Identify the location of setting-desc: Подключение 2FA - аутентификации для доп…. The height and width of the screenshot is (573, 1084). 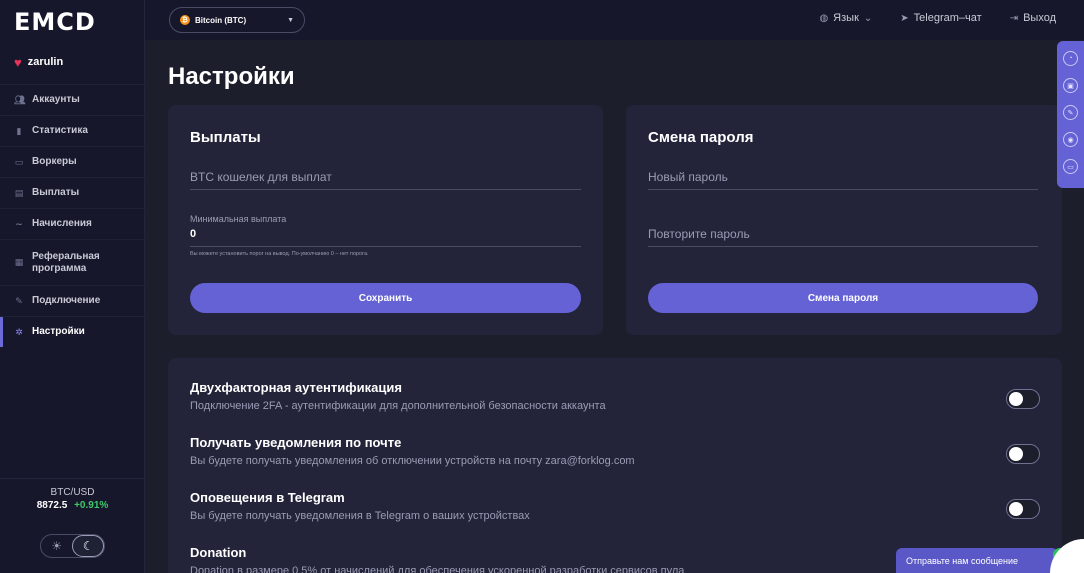
(398, 406).